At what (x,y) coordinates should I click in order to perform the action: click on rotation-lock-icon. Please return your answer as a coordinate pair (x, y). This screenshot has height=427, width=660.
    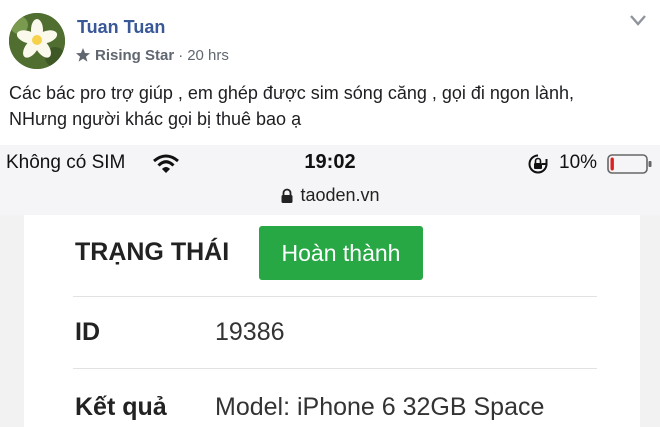
    Looking at the image, I should click on (538, 164).